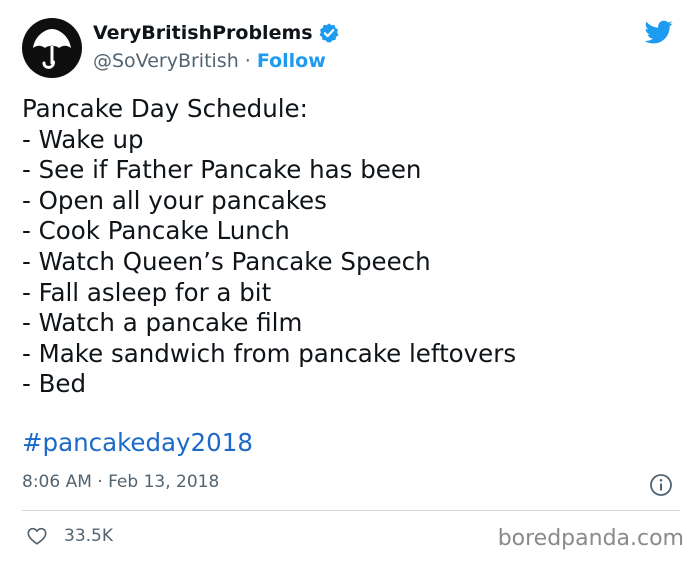 The image size is (700, 563). I want to click on umbrella-icon, so click(52, 49).